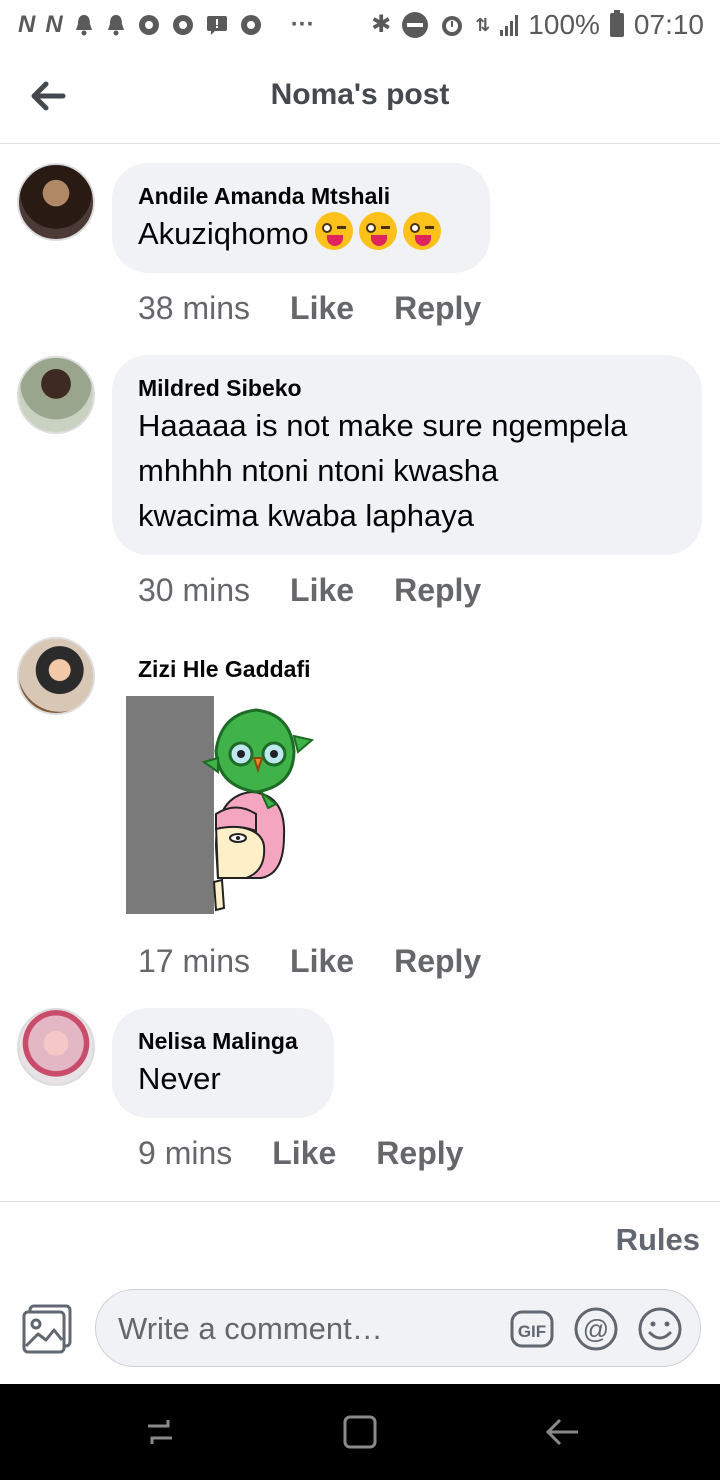  I want to click on recent-apps-icon, so click(160, 1432).